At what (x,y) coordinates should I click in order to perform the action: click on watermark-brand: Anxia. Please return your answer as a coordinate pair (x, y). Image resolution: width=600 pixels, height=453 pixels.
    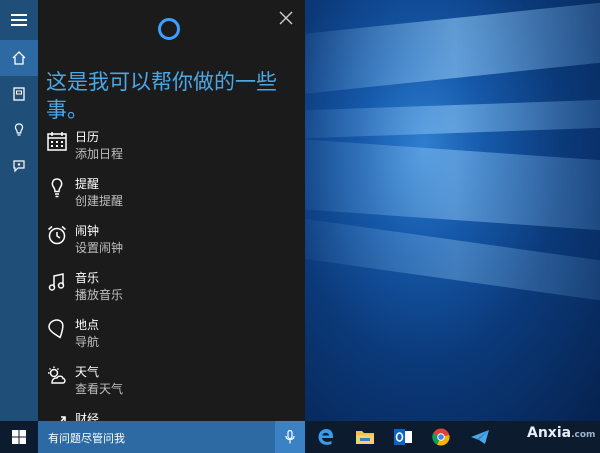
    Looking at the image, I should click on (549, 433).